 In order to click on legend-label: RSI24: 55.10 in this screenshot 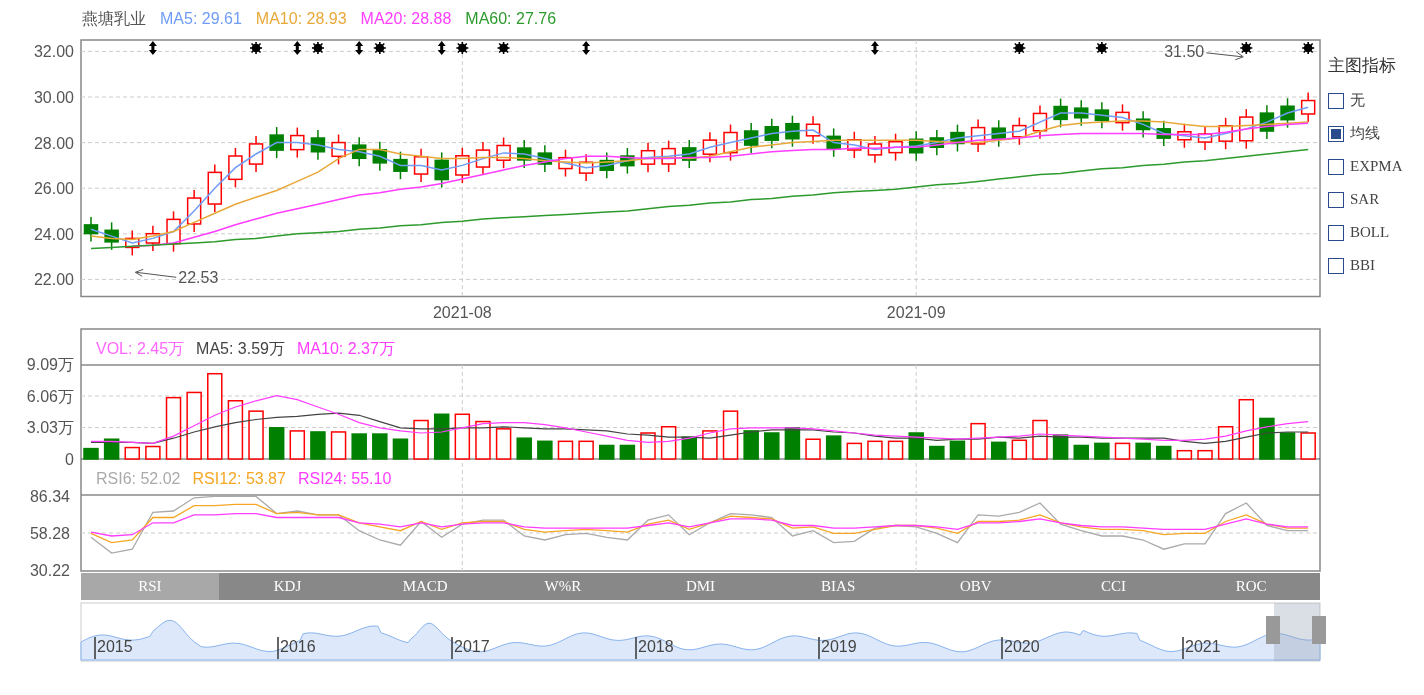, I will do `click(344, 478)`.